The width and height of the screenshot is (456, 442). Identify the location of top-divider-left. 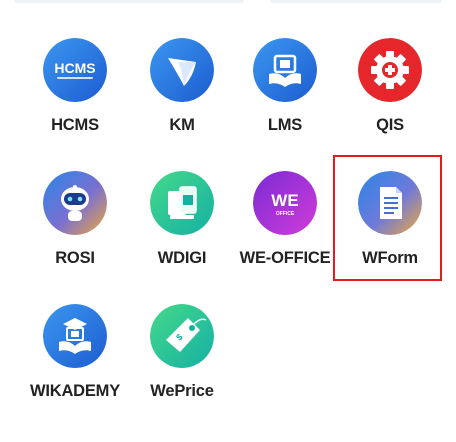
(129, 1).